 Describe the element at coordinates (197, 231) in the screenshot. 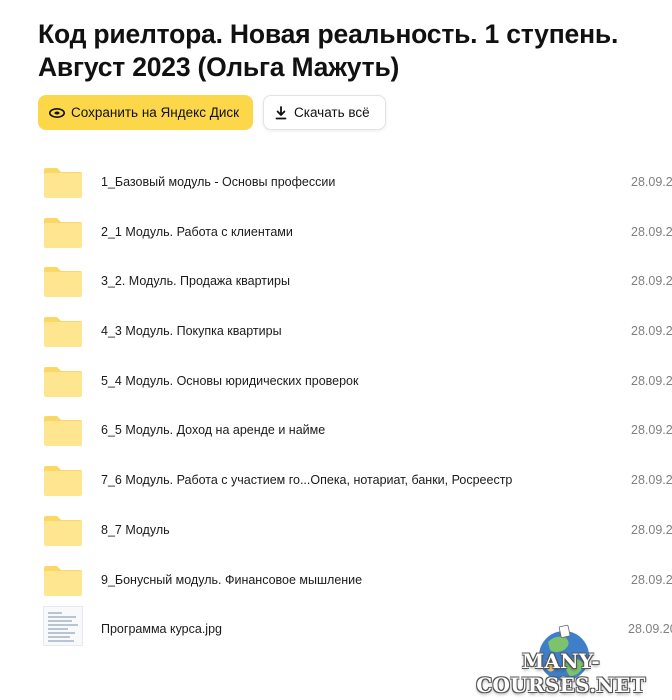

I see `file-name: 2_1 Модуль. Работа с клиентами` at that location.